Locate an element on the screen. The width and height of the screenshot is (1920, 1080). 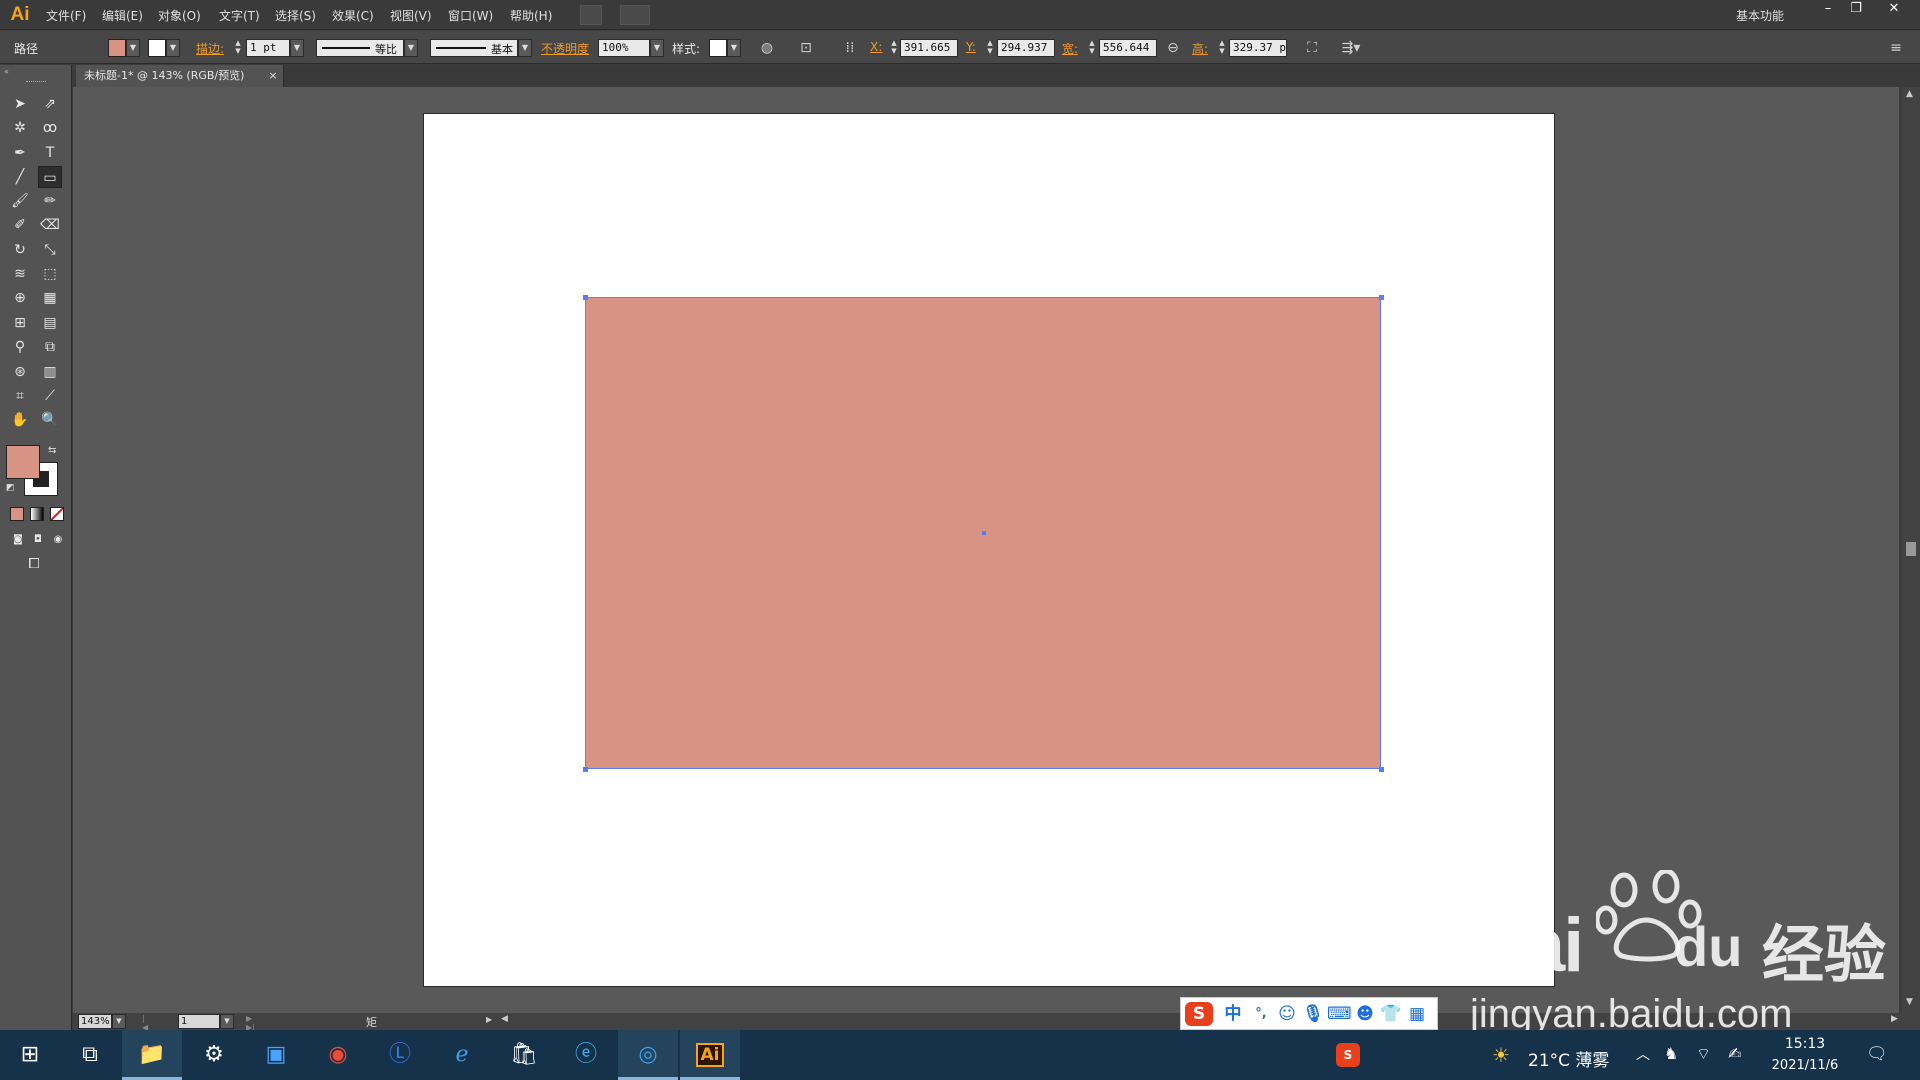
menu-help: 帮助(H) is located at coordinates (531, 16).